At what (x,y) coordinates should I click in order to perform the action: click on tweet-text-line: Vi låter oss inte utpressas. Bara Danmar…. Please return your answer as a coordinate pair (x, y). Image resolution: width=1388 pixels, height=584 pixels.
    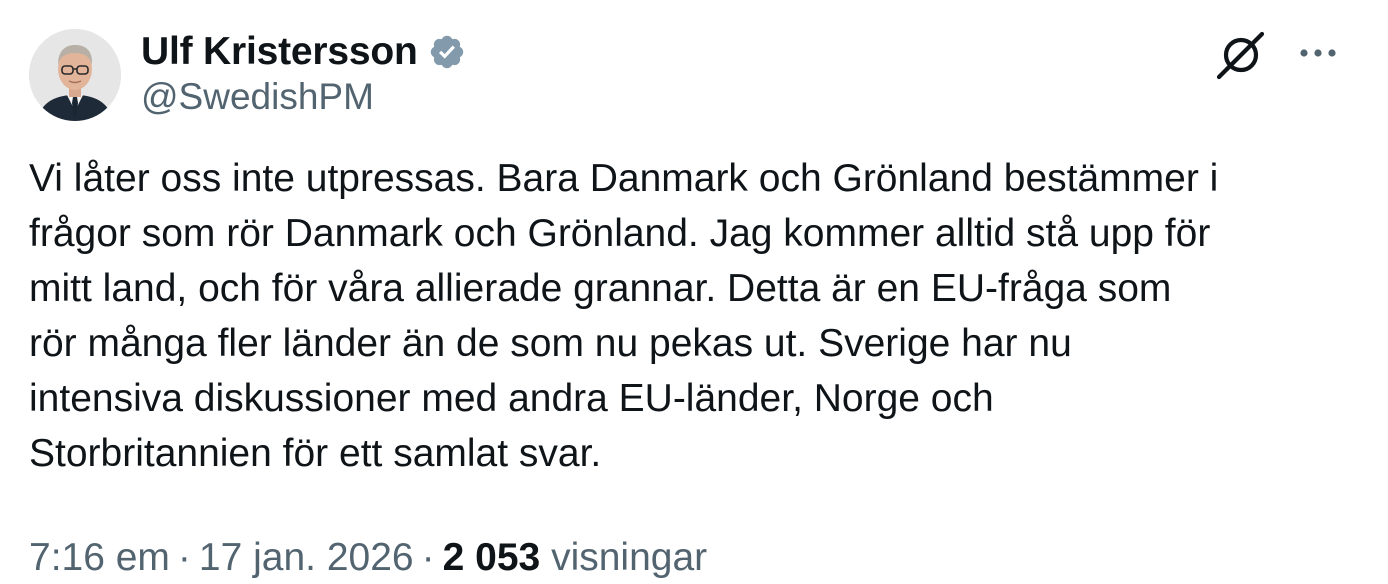
    Looking at the image, I should click on (624, 178).